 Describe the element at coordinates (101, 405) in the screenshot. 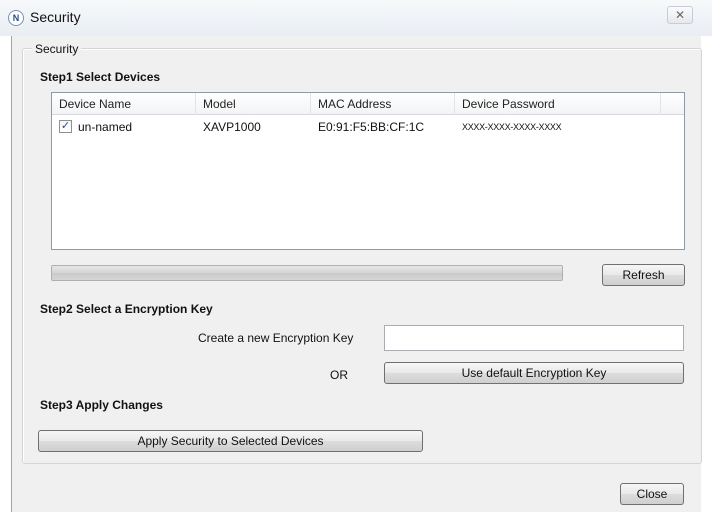

I see `step3-heading: Step3 Apply Changes` at that location.